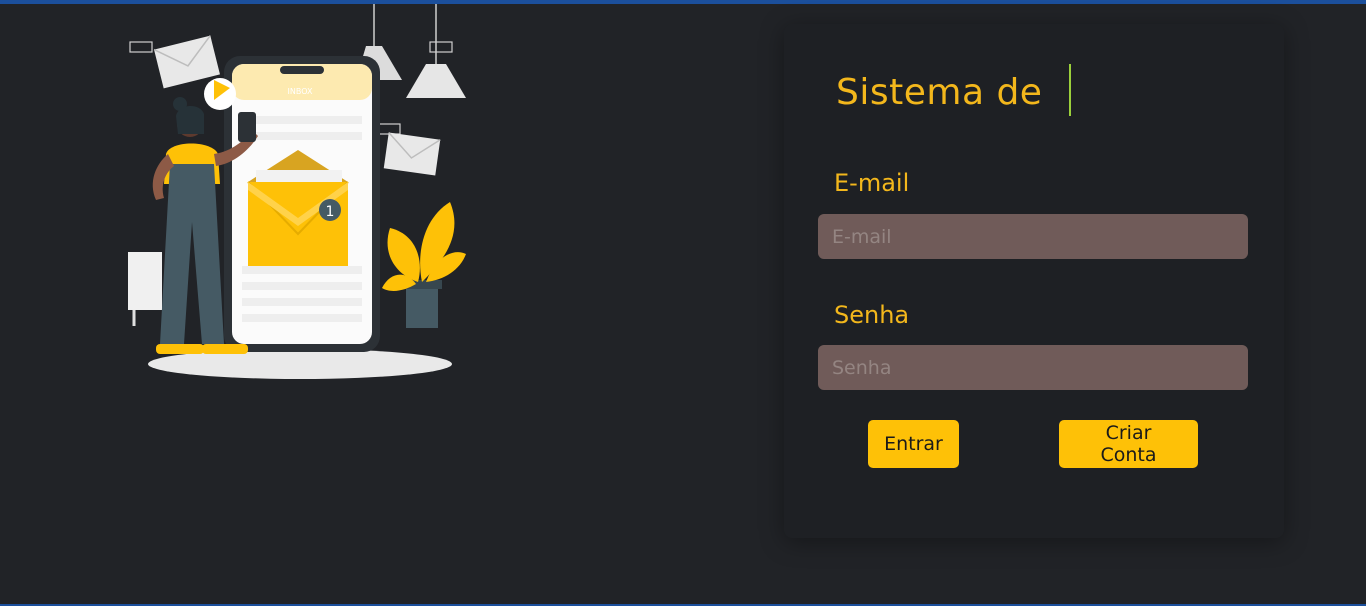 Image resolution: width=1366 pixels, height=606 pixels. What do you see at coordinates (330, 212) in the screenshot?
I see `badge-count-text: 1` at bounding box center [330, 212].